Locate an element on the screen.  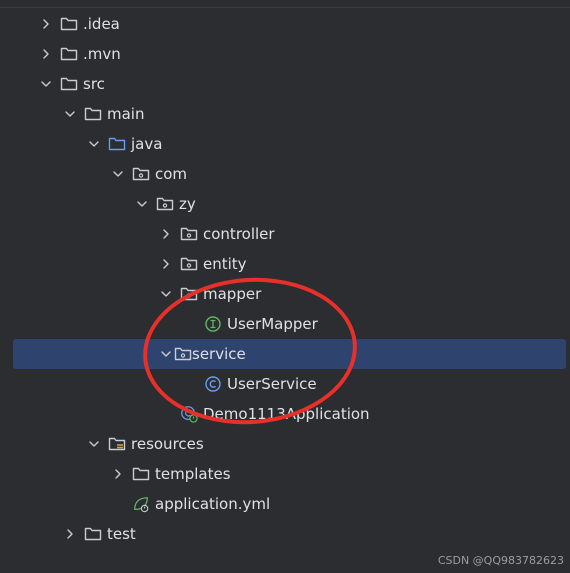
tree-item-test: test is located at coordinates (285, 534).